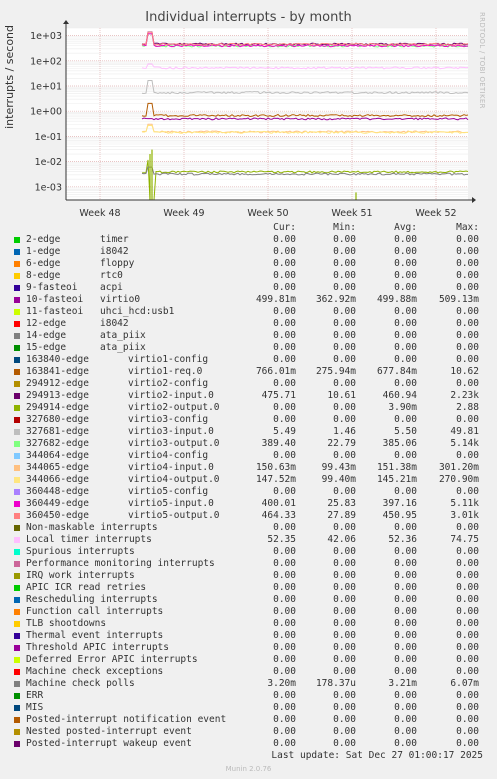 The height and width of the screenshot is (779, 497). Describe the element at coordinates (112, 659) in the screenshot. I see `legend-series-name: Deferred Error APIC interrupts` at that location.